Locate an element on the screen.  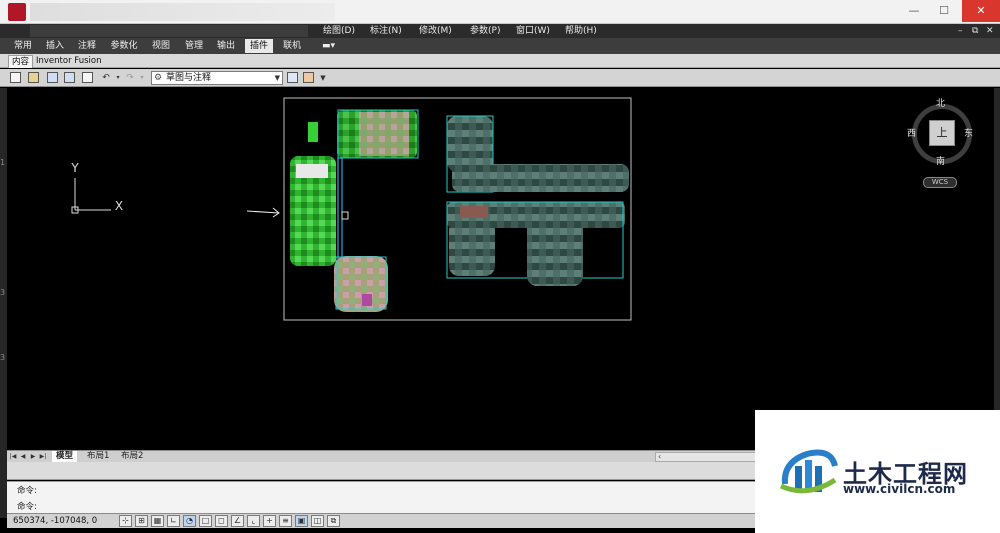
viewcube: 上 北 南 东 西 WCS is located at coordinates (942, 144).